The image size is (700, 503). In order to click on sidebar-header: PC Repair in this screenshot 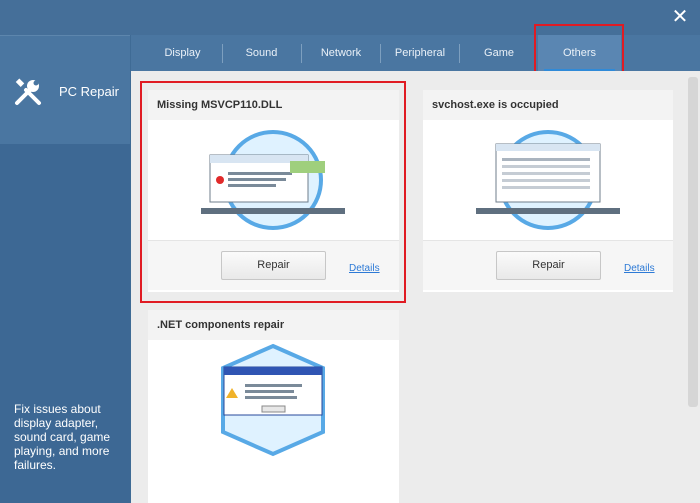, I will do `click(65, 90)`.